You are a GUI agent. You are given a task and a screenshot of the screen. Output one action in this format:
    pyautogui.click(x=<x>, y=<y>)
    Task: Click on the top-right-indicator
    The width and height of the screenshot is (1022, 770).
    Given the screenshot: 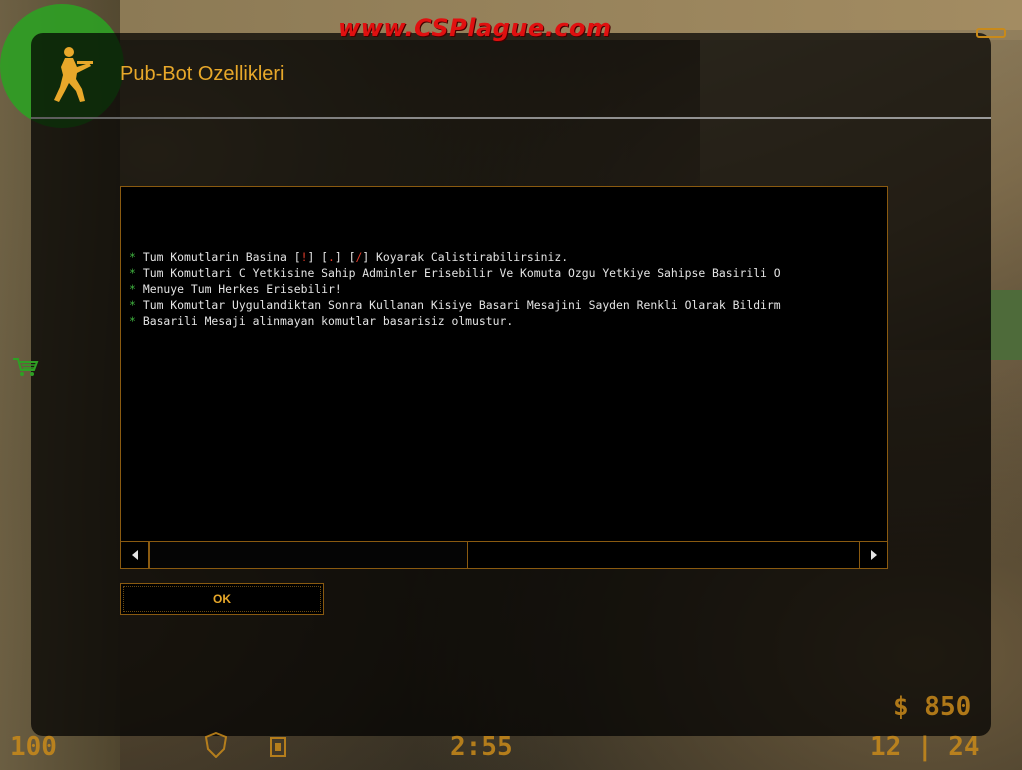 What is the action you would take?
    pyautogui.click(x=991, y=33)
    